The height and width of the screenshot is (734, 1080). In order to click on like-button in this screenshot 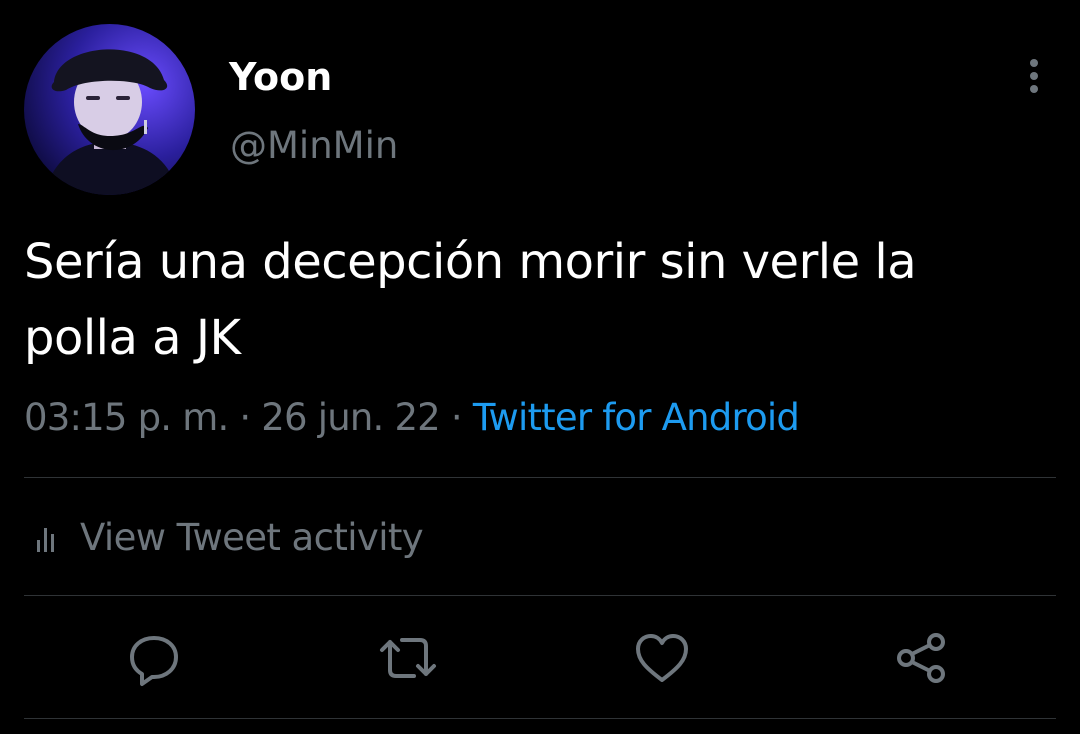, I will do `click(662, 658)`.